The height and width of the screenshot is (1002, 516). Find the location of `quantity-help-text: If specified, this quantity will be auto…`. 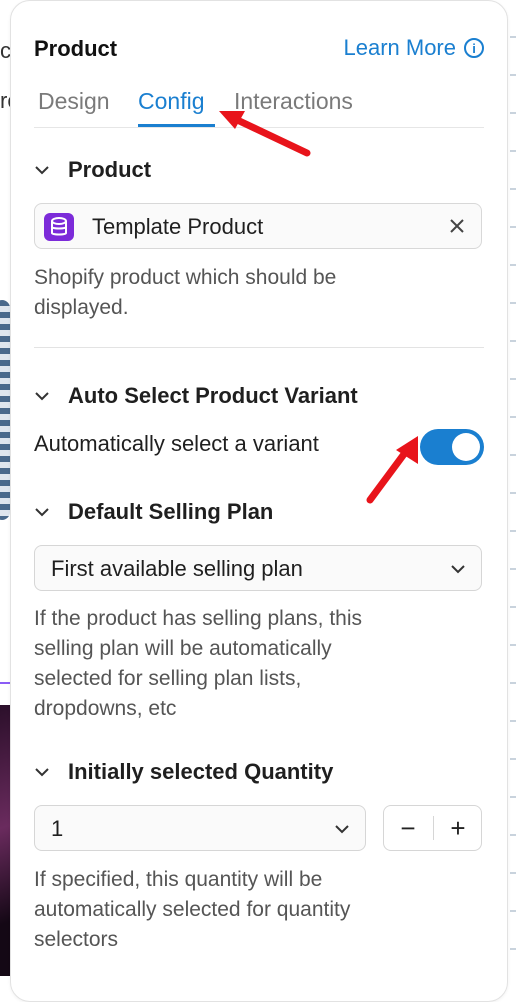

quantity-help-text: If specified, this quantity will be auto… is located at coordinates (254, 910).